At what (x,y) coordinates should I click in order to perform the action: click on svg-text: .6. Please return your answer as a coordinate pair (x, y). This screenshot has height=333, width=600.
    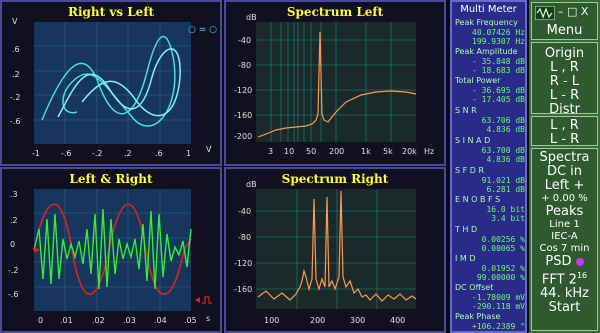
    Looking at the image, I should click on (16, 49).